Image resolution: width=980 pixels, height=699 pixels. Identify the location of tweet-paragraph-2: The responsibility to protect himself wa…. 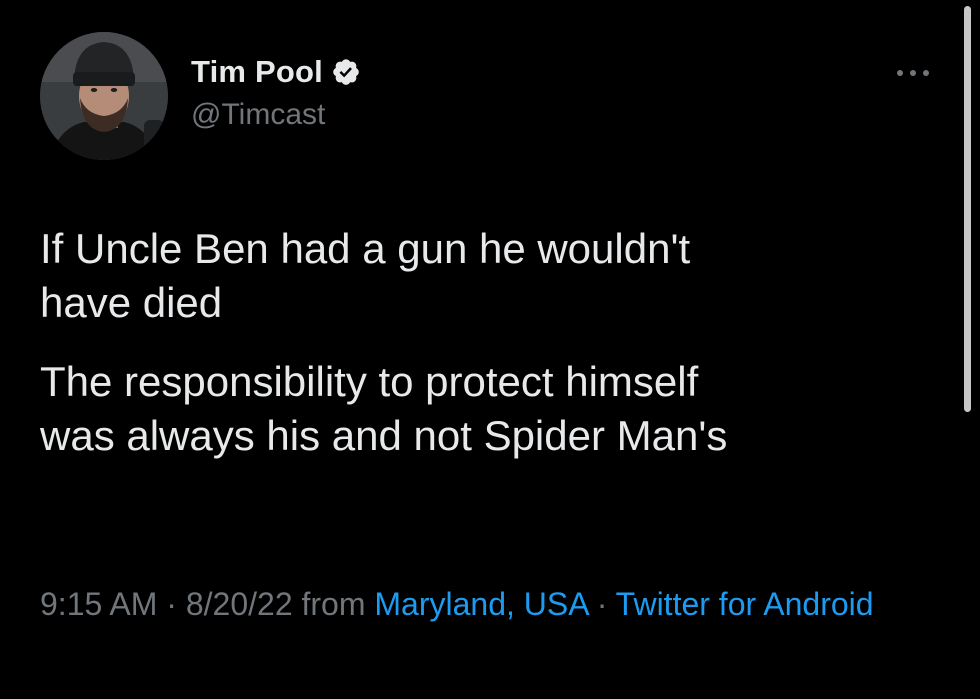
(384, 408).